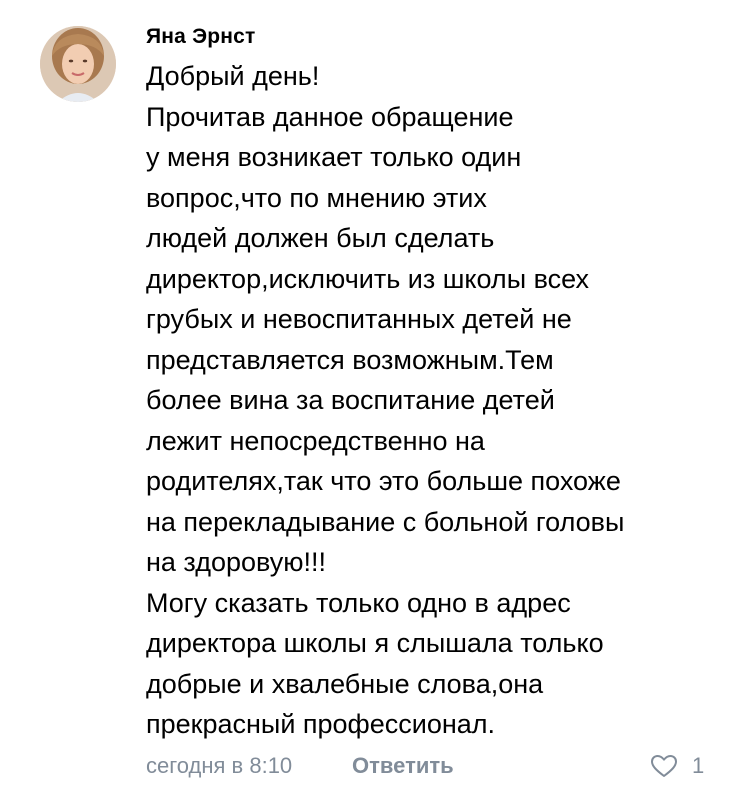 Image resolution: width=741 pixels, height=800 pixels. I want to click on like-count: 1, so click(698, 765).